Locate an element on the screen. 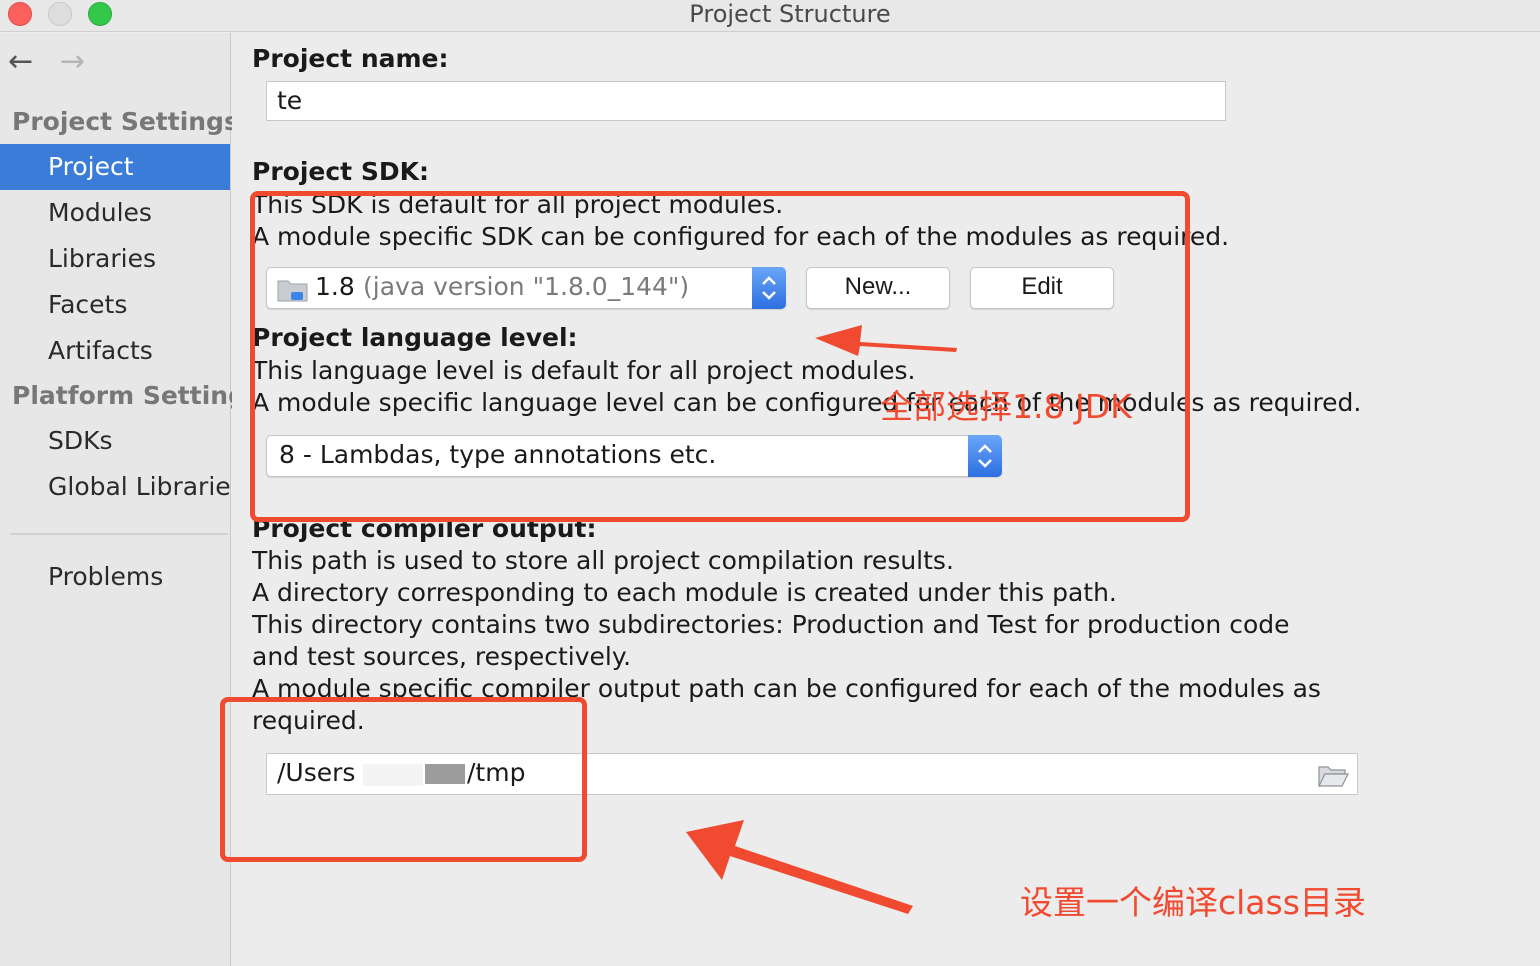  annotation-sdk-note: 全部选择1.8 JDK is located at coordinates (1006, 406).